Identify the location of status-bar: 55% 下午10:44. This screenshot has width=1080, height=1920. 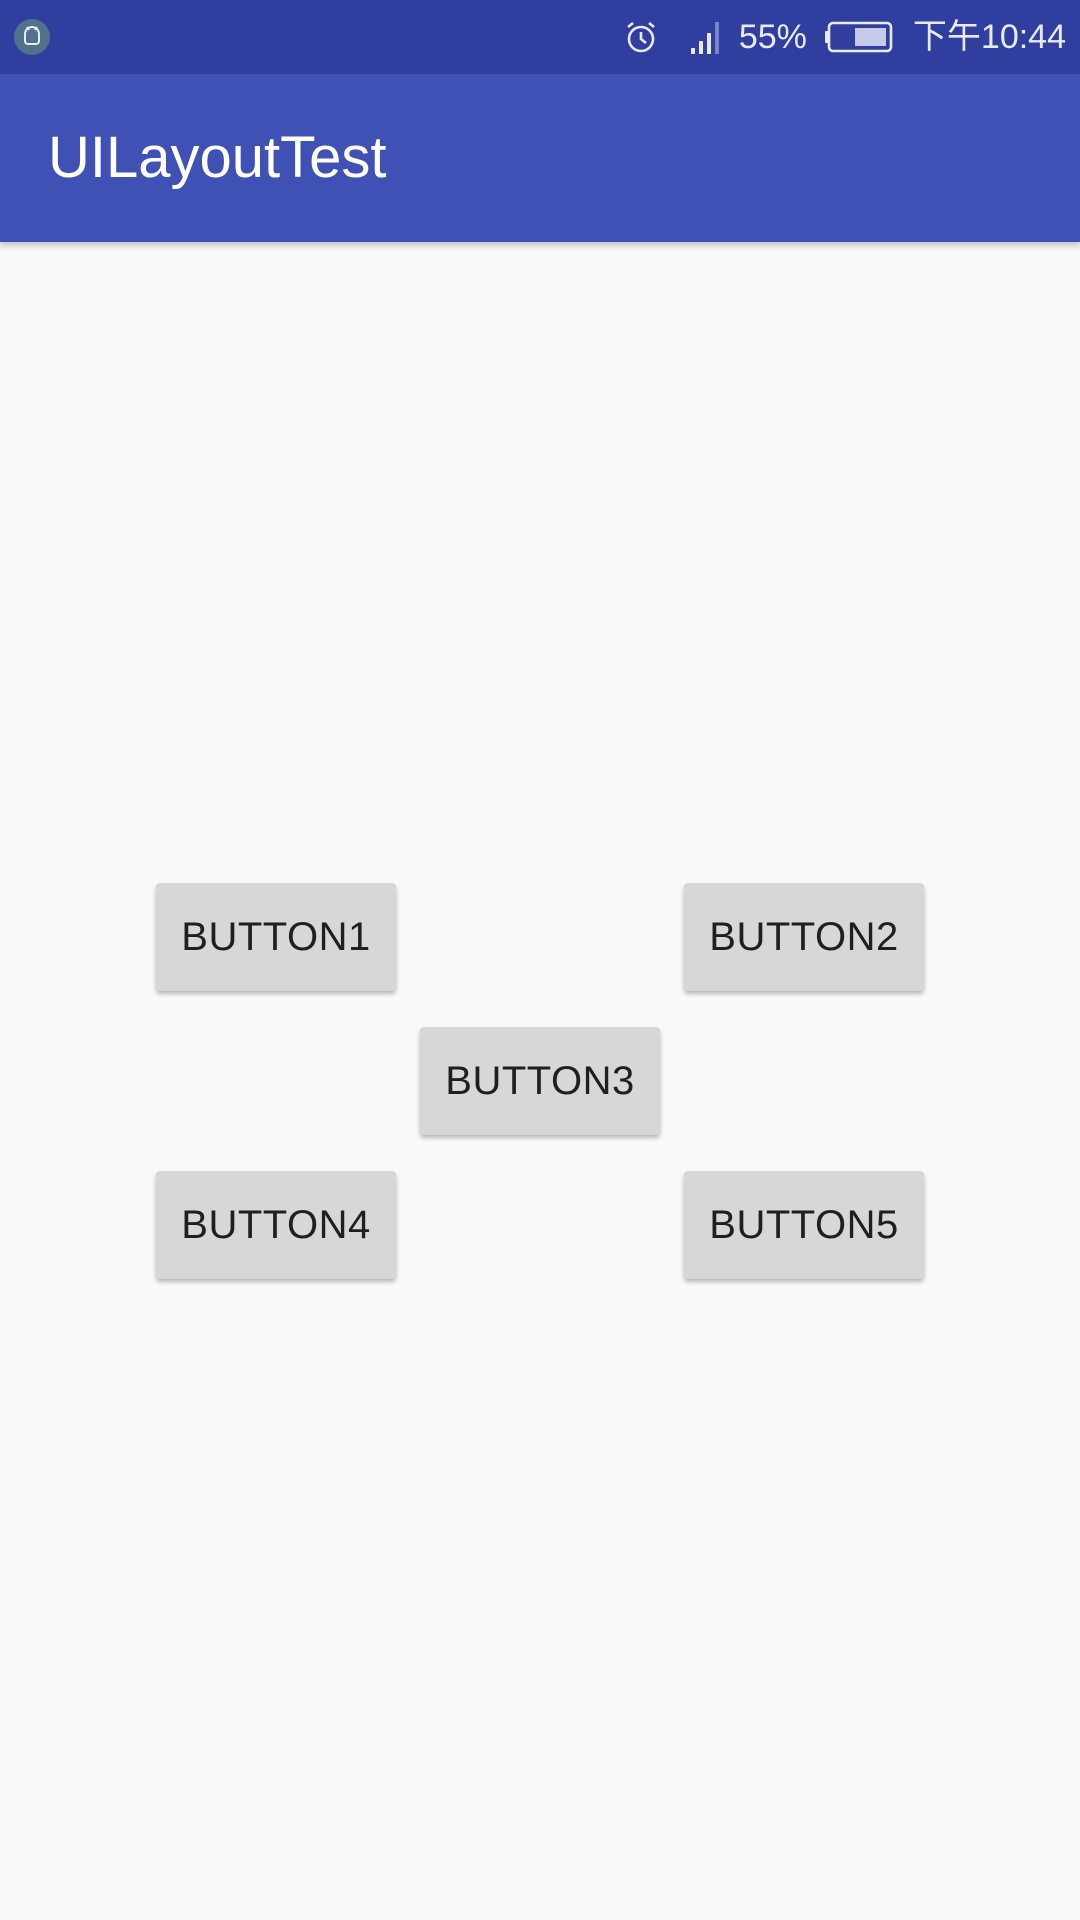
(540, 37).